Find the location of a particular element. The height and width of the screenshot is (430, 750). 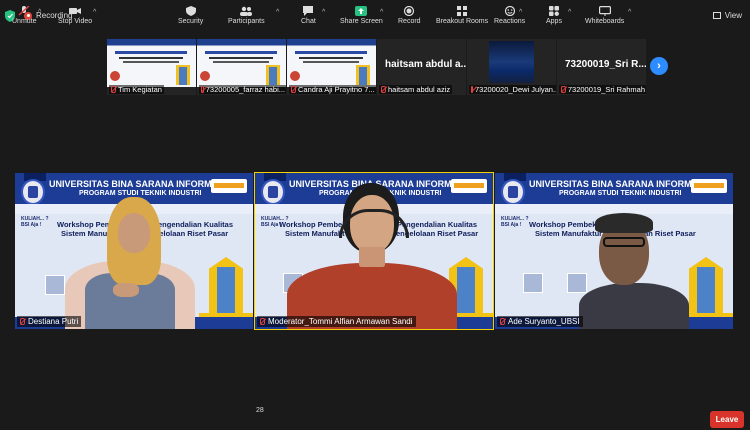

reactions-options-chevron-icon: ^ is located at coordinates (520, 12).